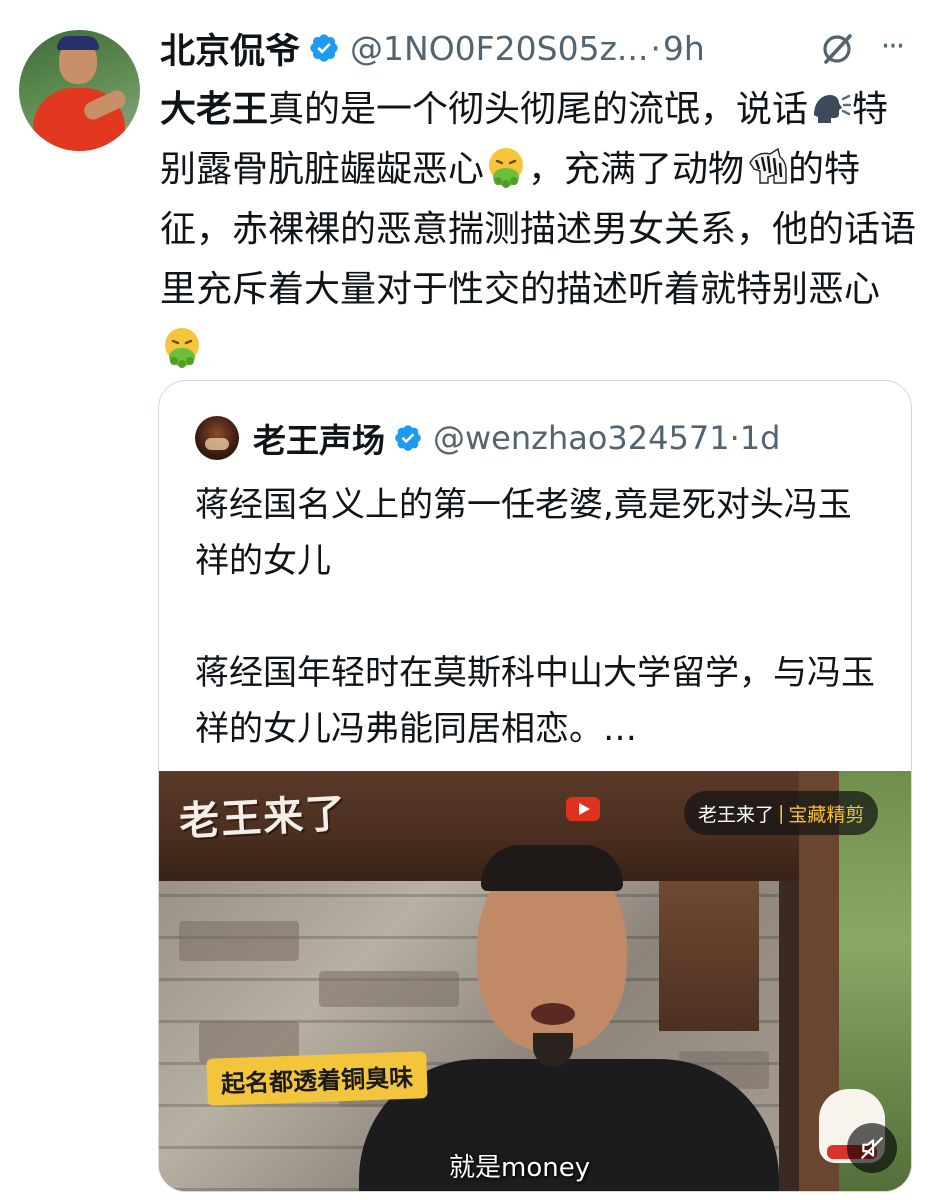 The image size is (931, 1200). What do you see at coordinates (217, 438) in the screenshot?
I see `quoted-author-avatar` at bounding box center [217, 438].